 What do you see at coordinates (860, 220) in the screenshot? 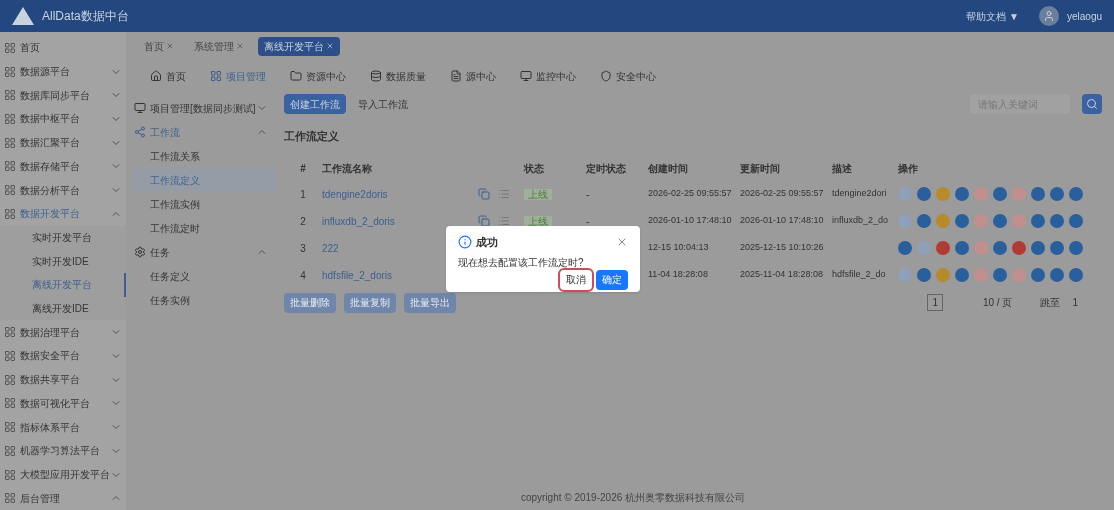
I see `table-cell: influxdb_2_do` at bounding box center [860, 220].